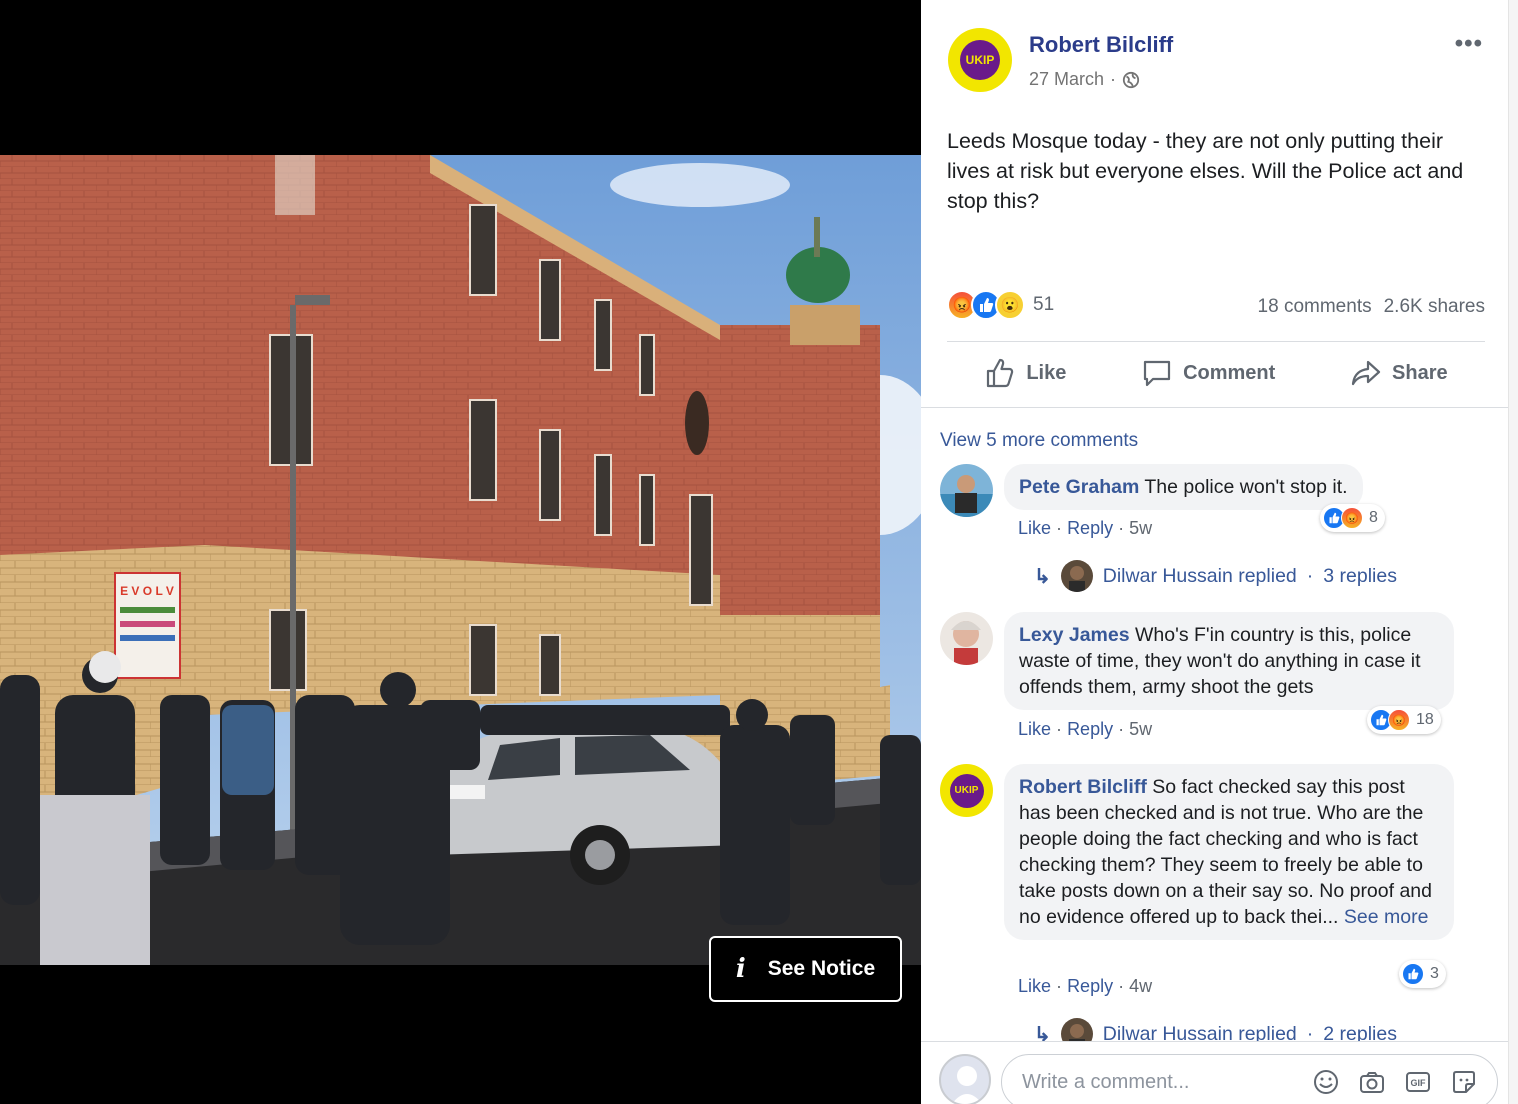  I want to click on wow-reaction-icon: 😮, so click(1010, 305).